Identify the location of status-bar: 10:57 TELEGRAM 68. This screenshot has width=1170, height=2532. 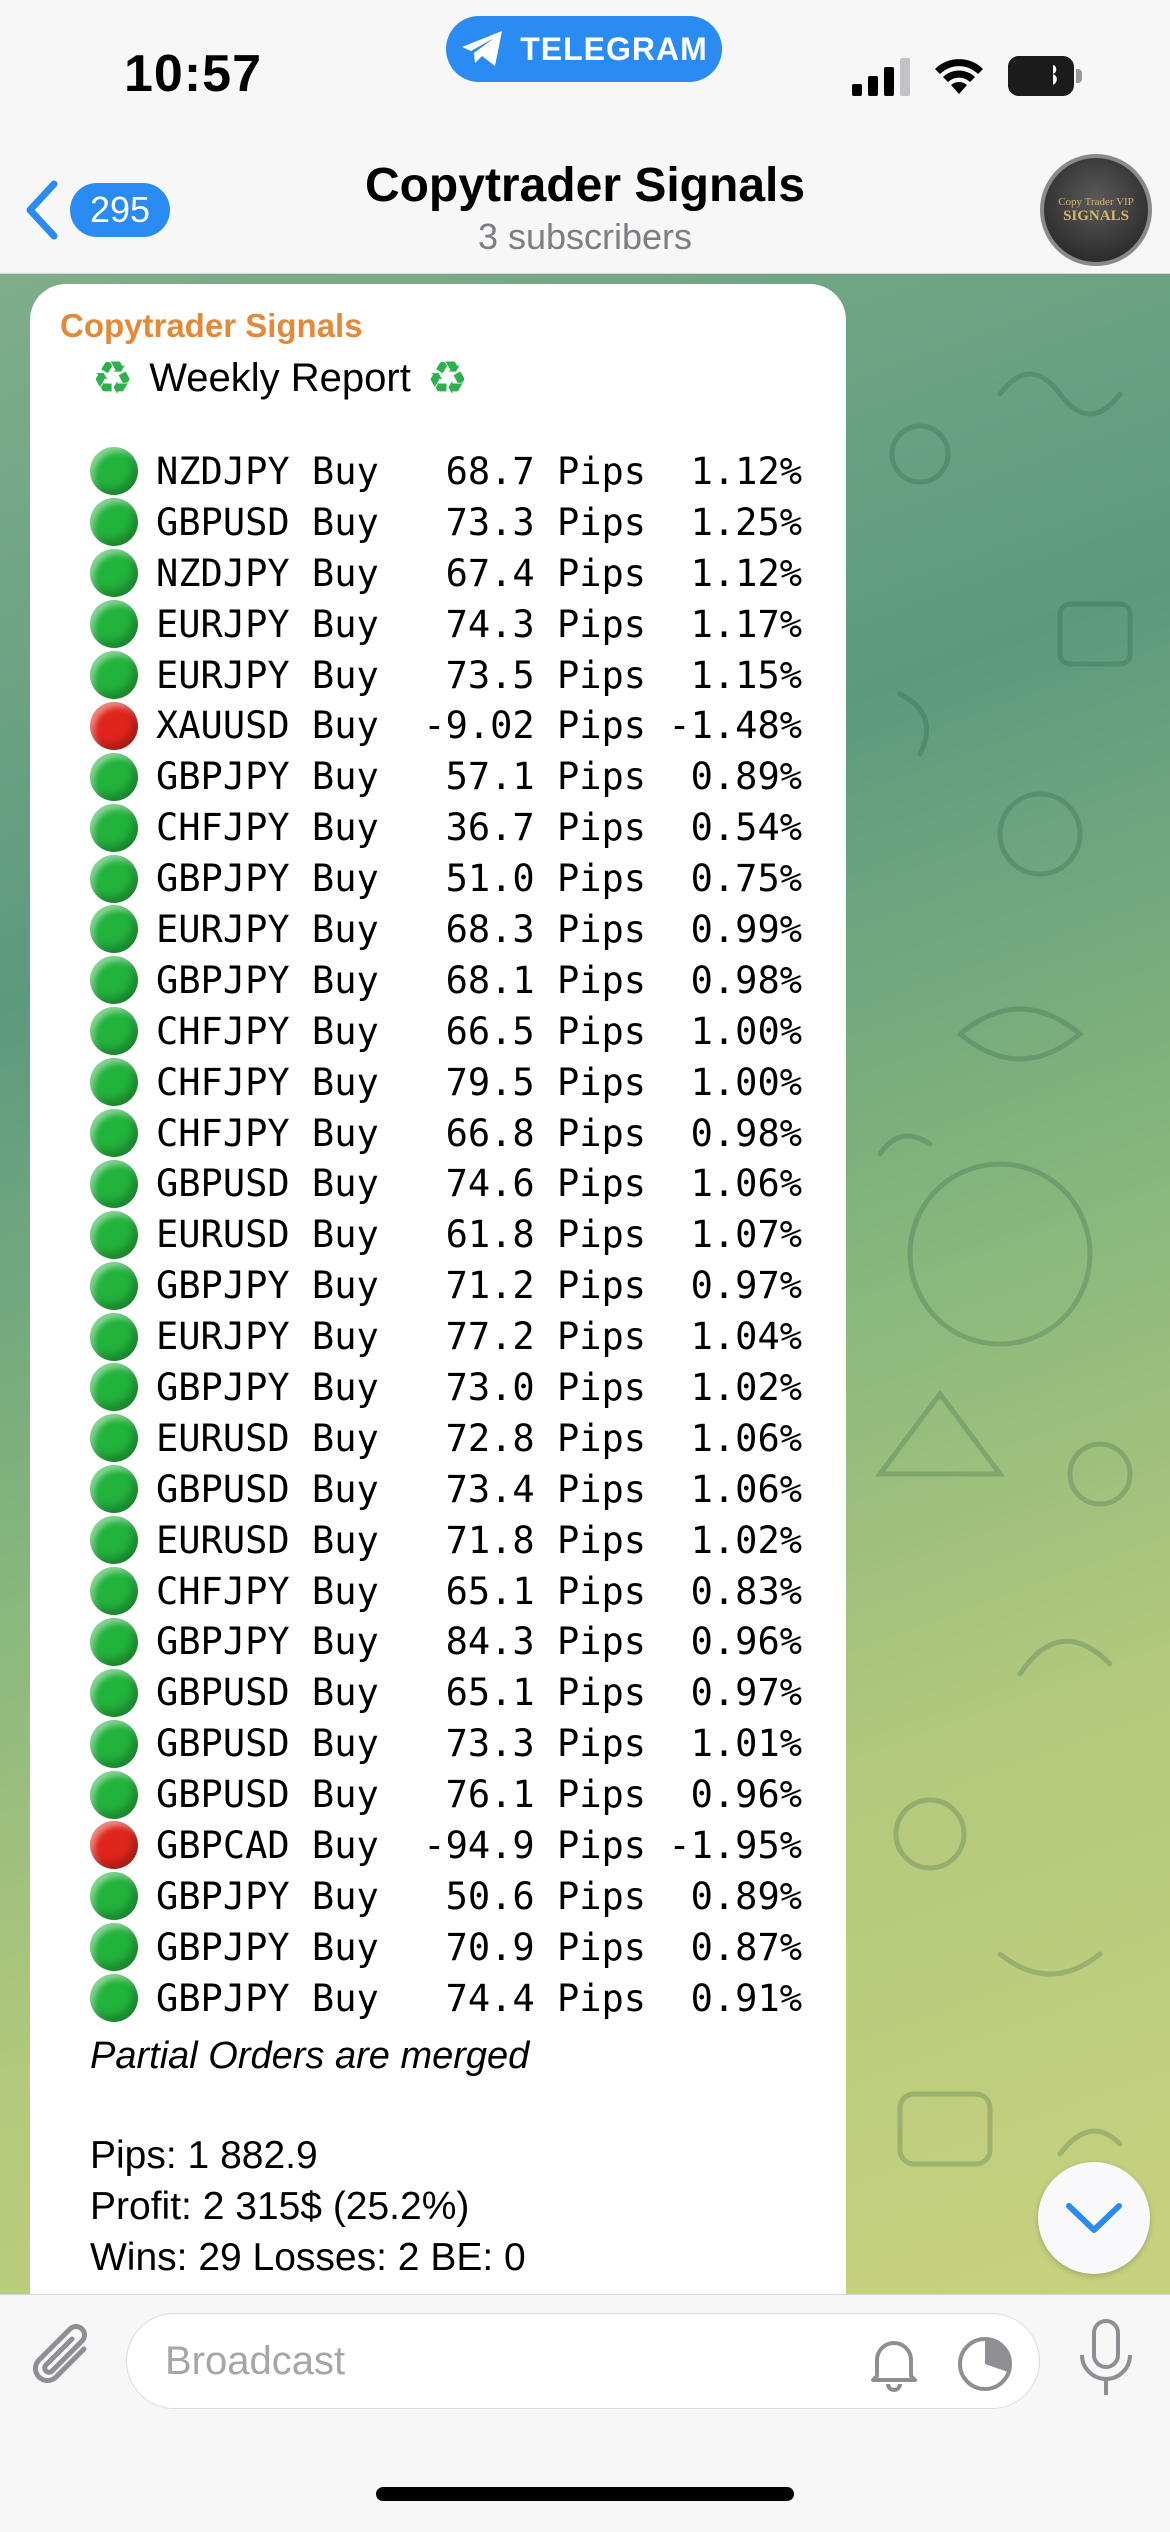
(585, 75).